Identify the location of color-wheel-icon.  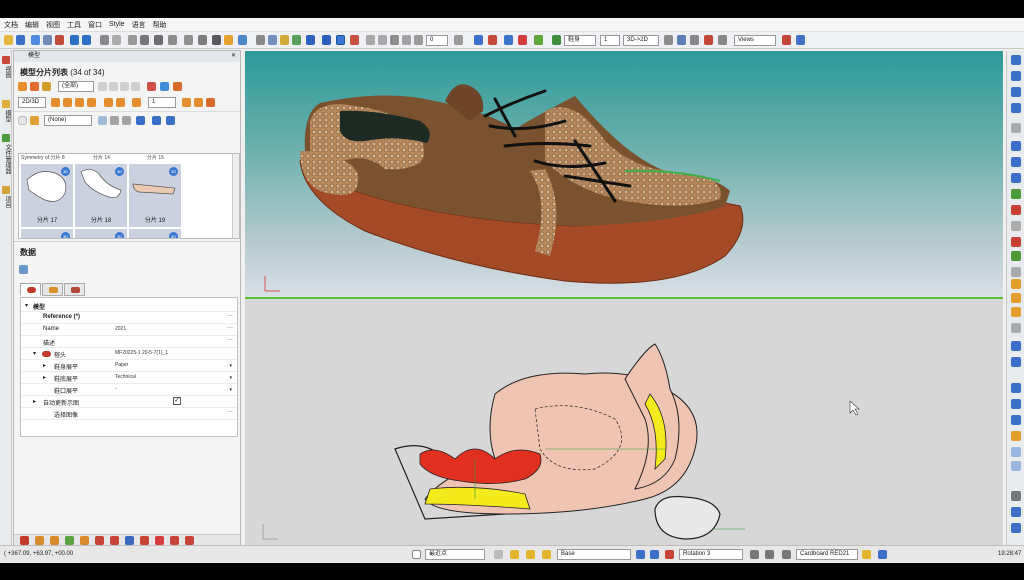
(866, 554).